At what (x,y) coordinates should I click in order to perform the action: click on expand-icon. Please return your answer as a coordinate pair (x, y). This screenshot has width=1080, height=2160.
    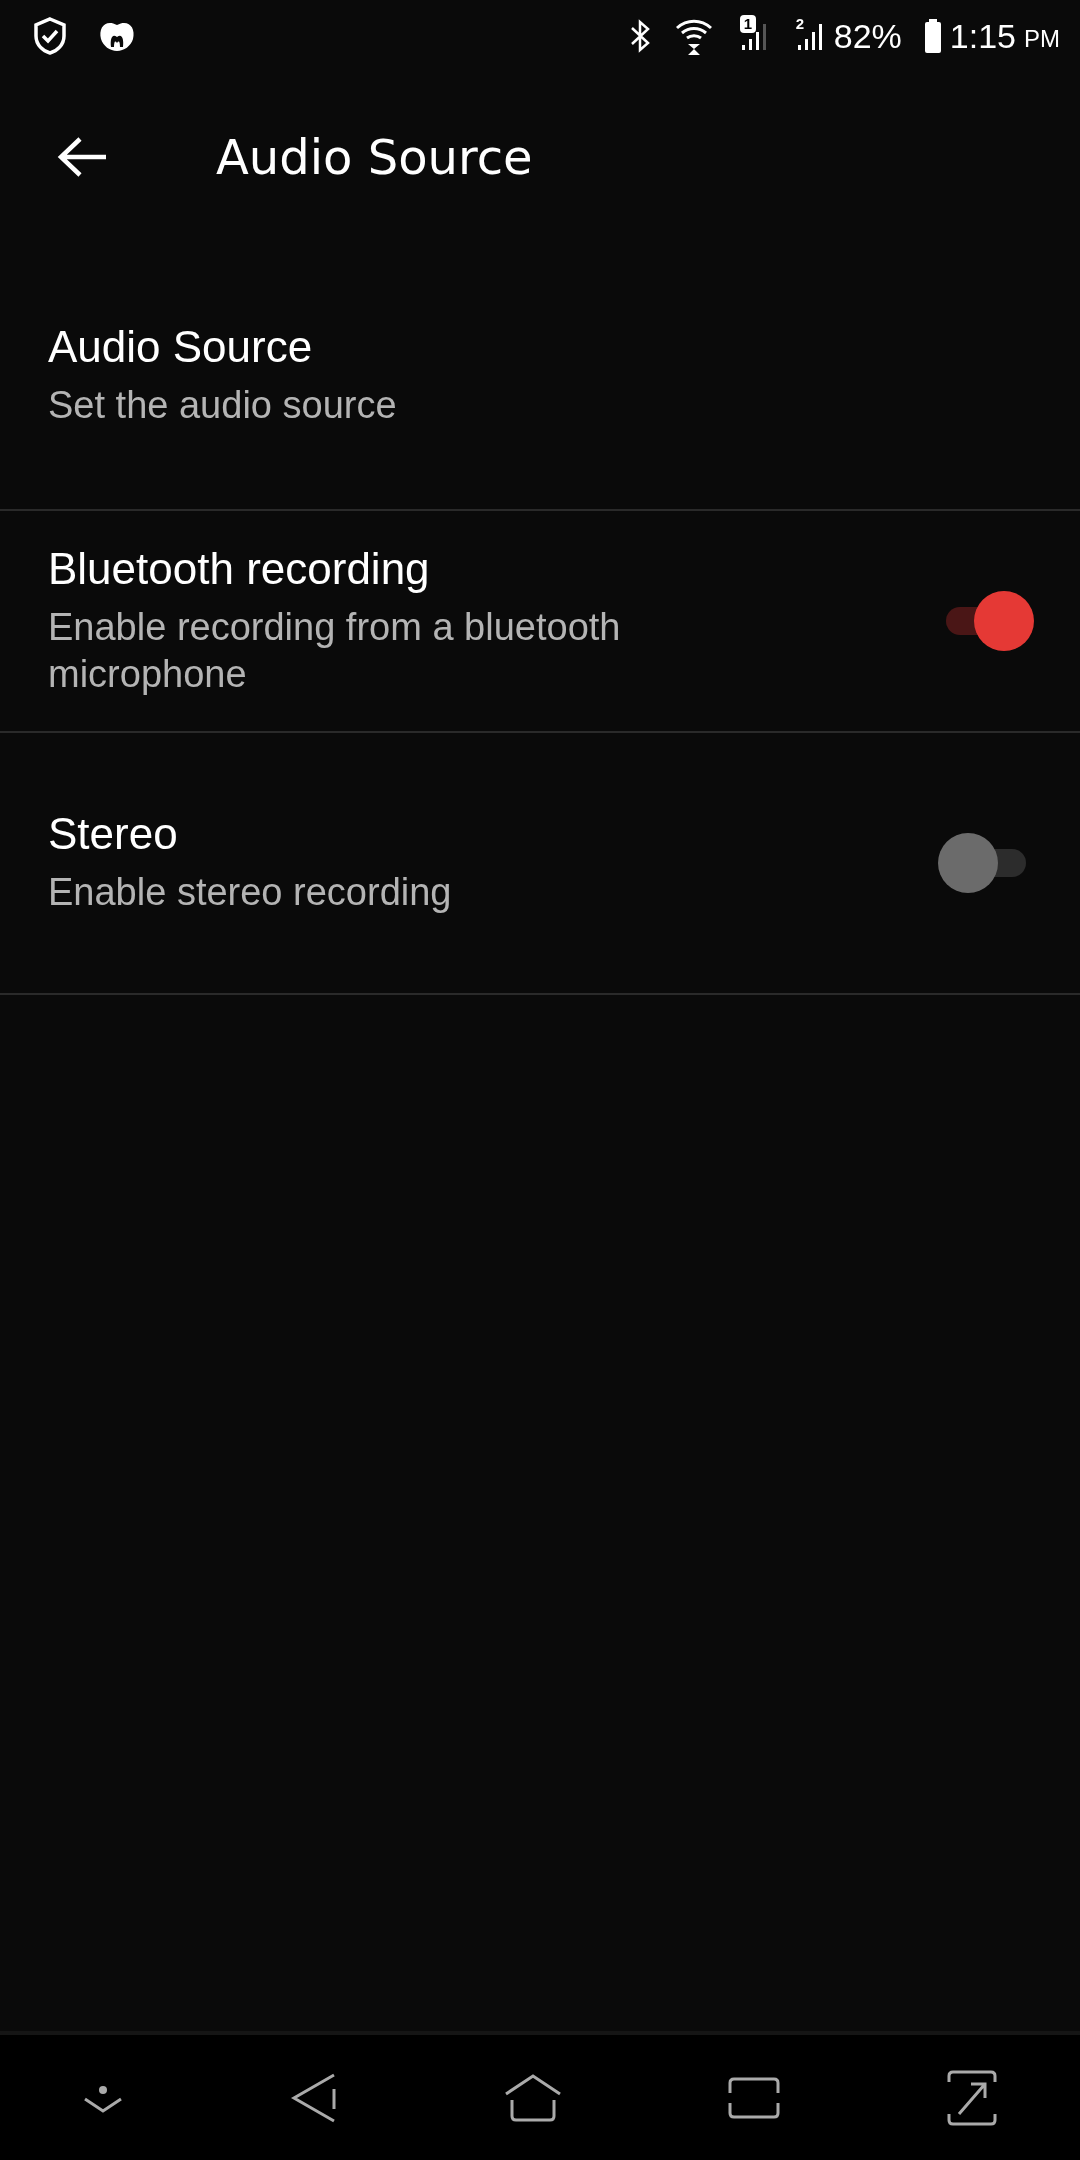
    Looking at the image, I should click on (971, 2097).